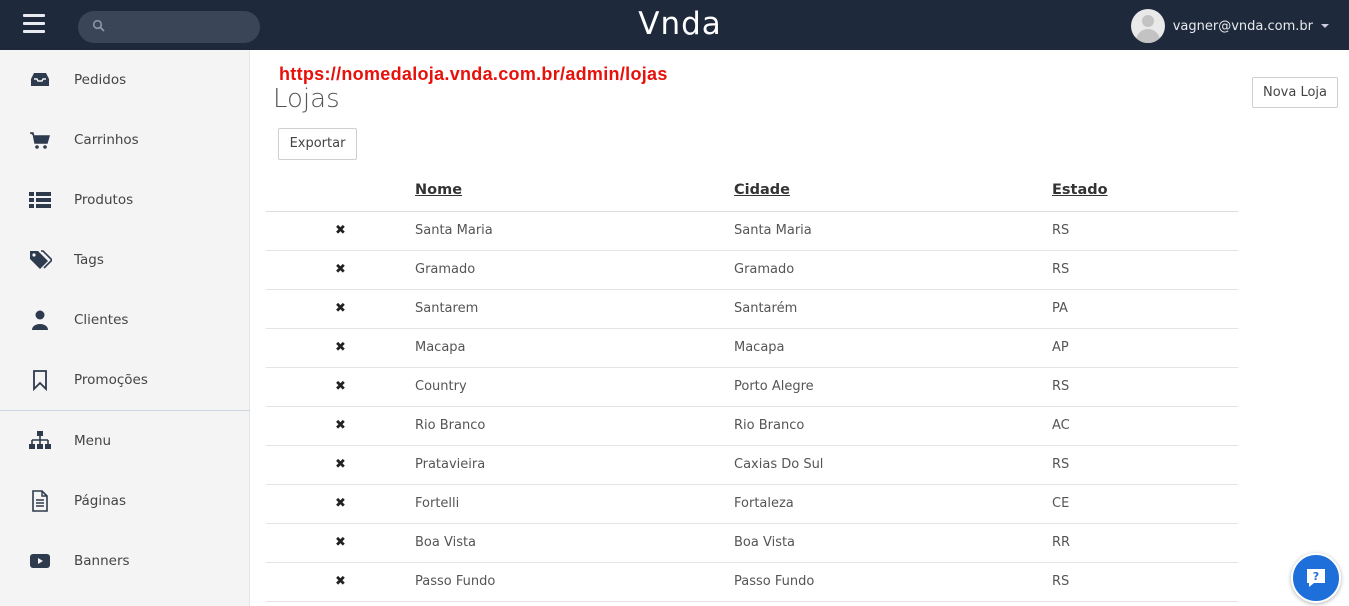 This screenshot has height=606, width=1349. What do you see at coordinates (317, 144) in the screenshot?
I see `export-button: Exportar` at bounding box center [317, 144].